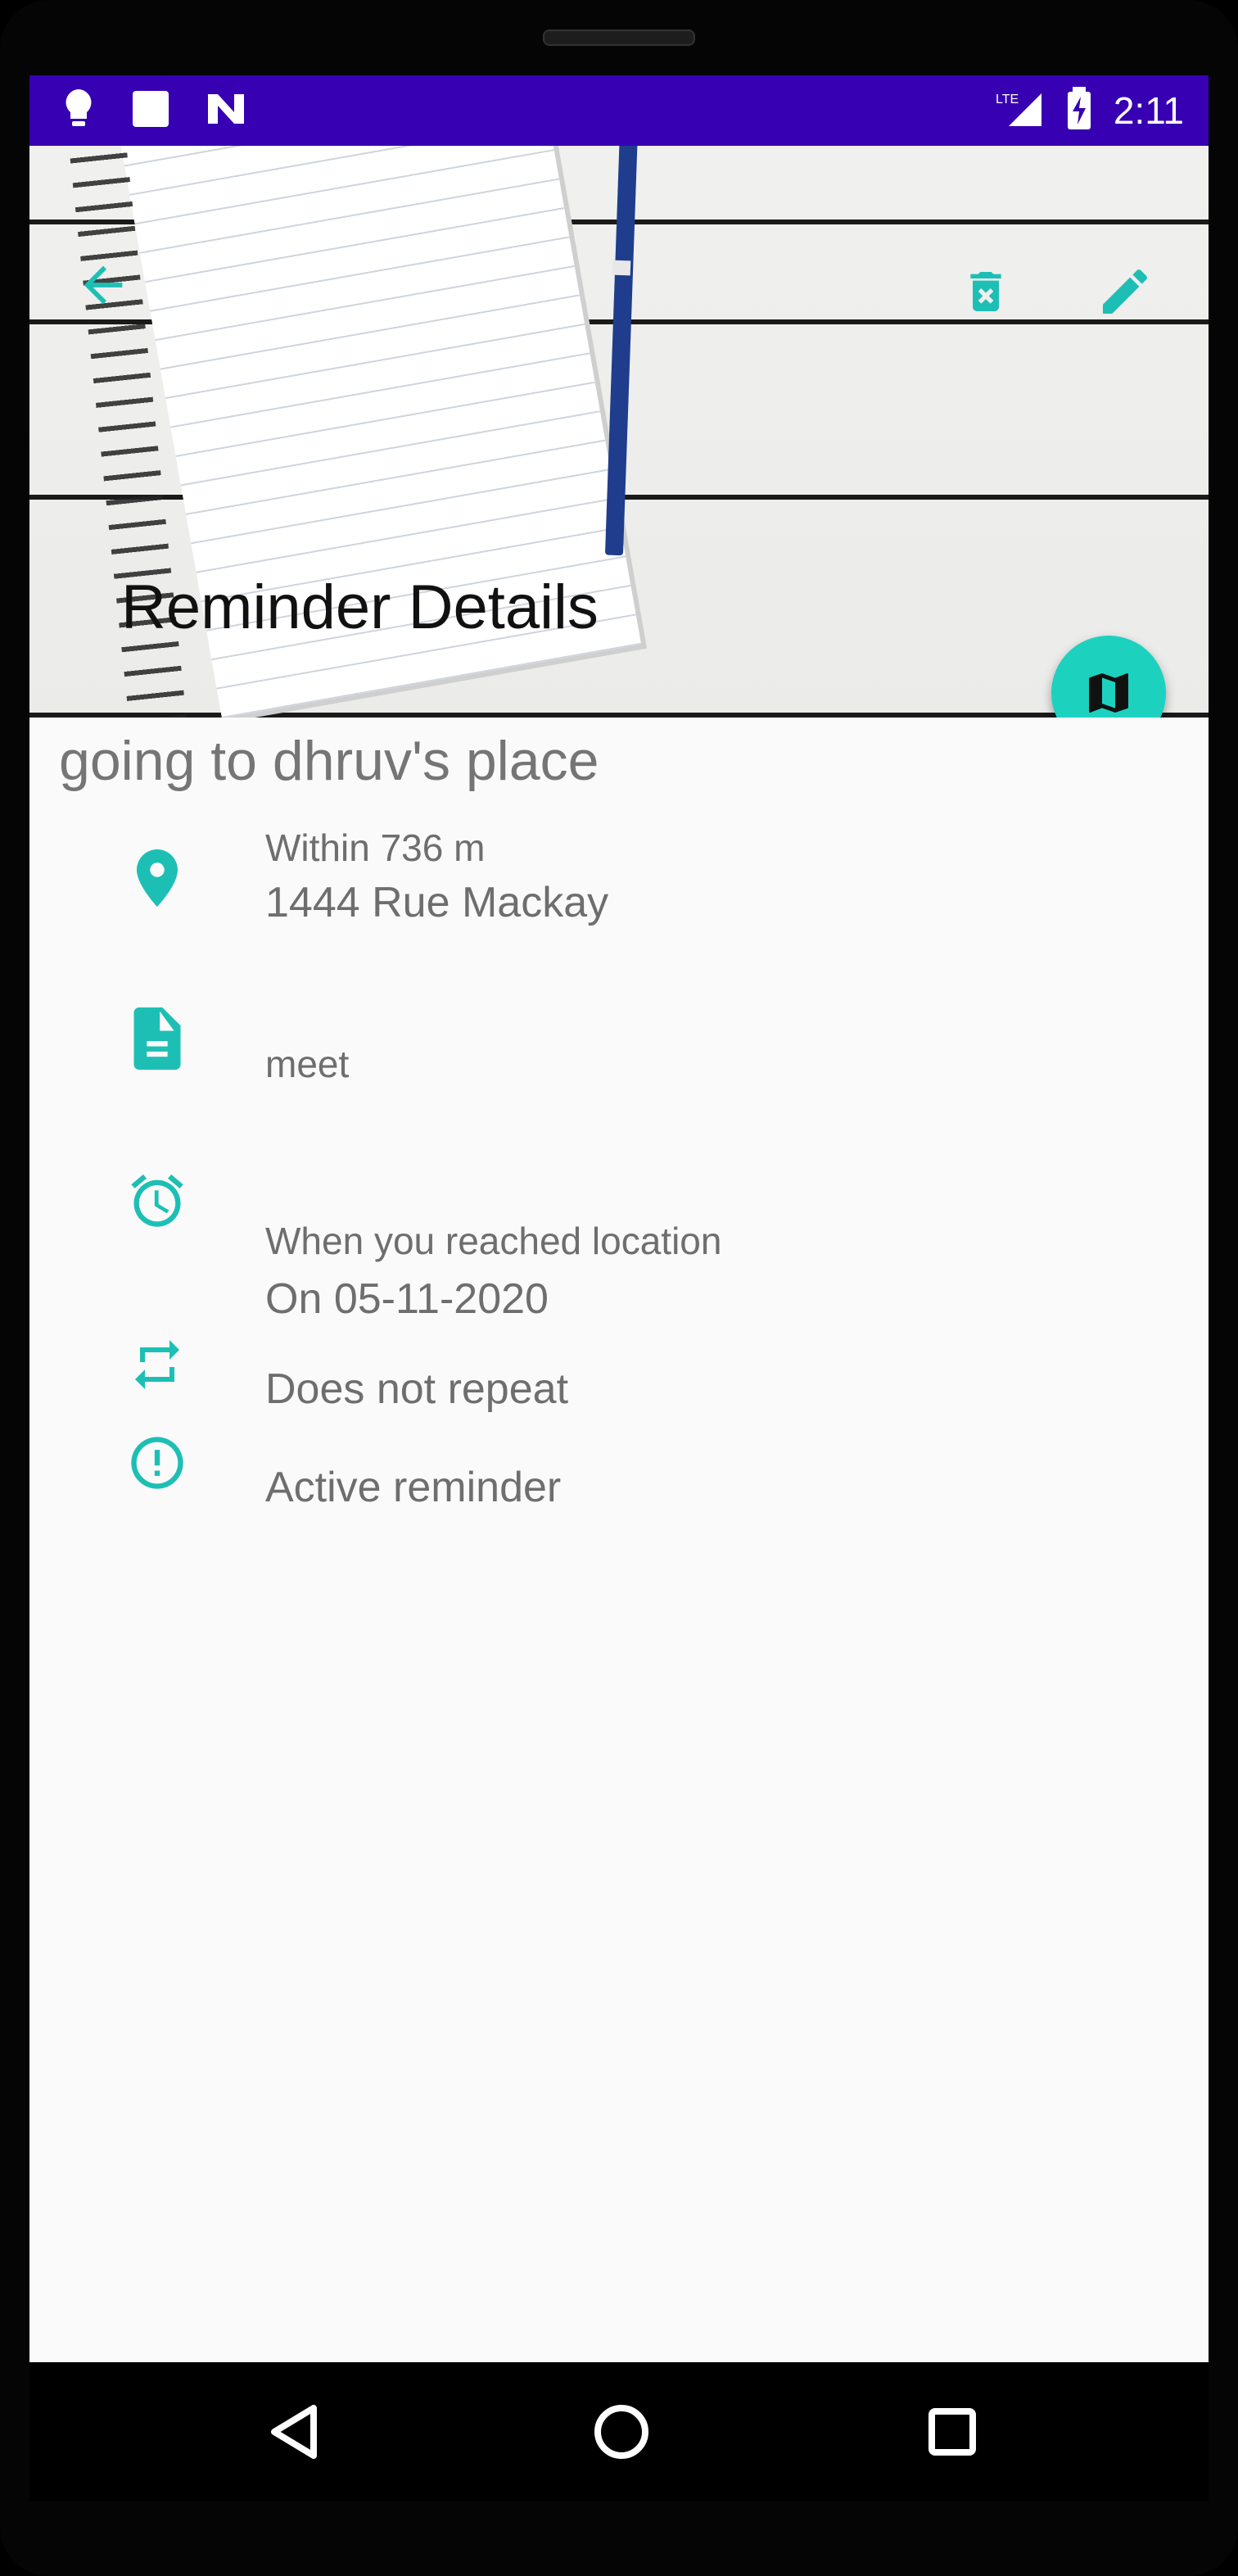 The image size is (1238, 2576). I want to click on page-title: Reminder Details, so click(360, 607).